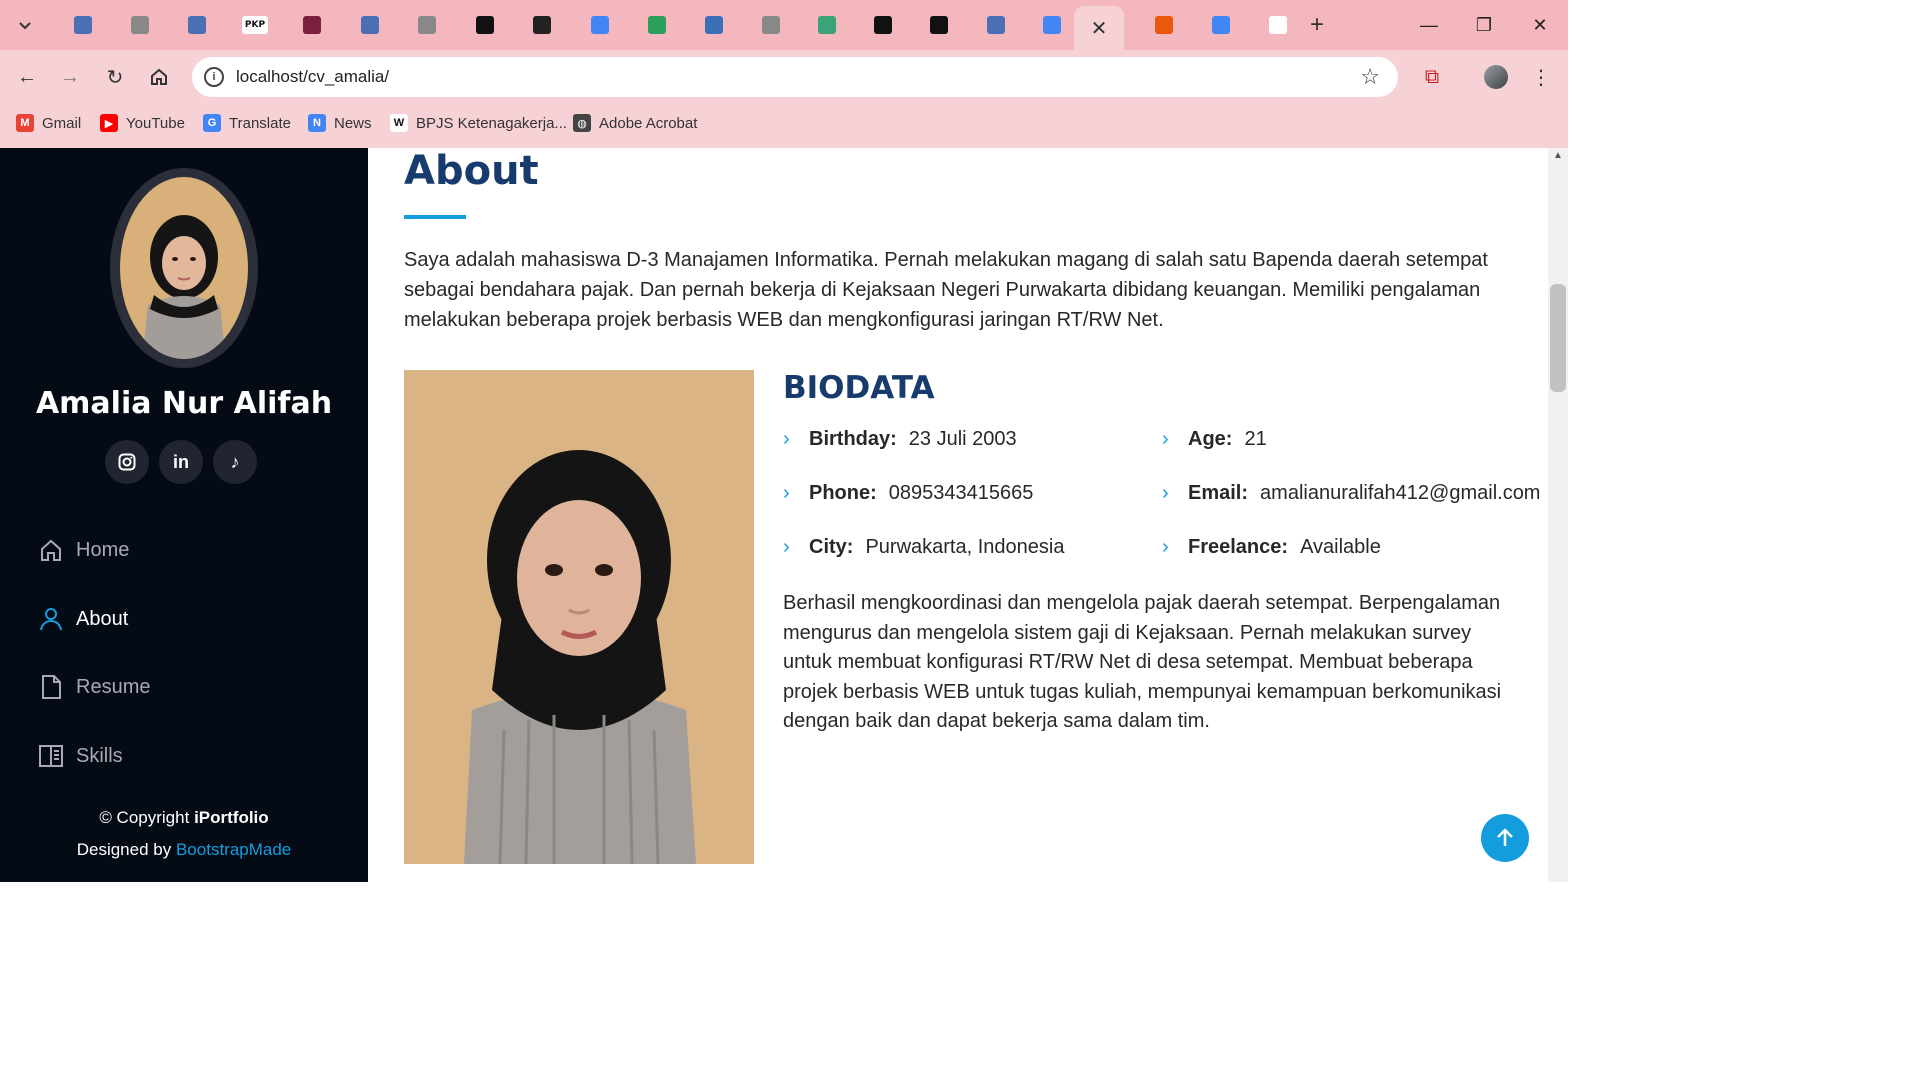 This screenshot has height=1080, width=1920. I want to click on newspaper-icon, so click(714, 25).